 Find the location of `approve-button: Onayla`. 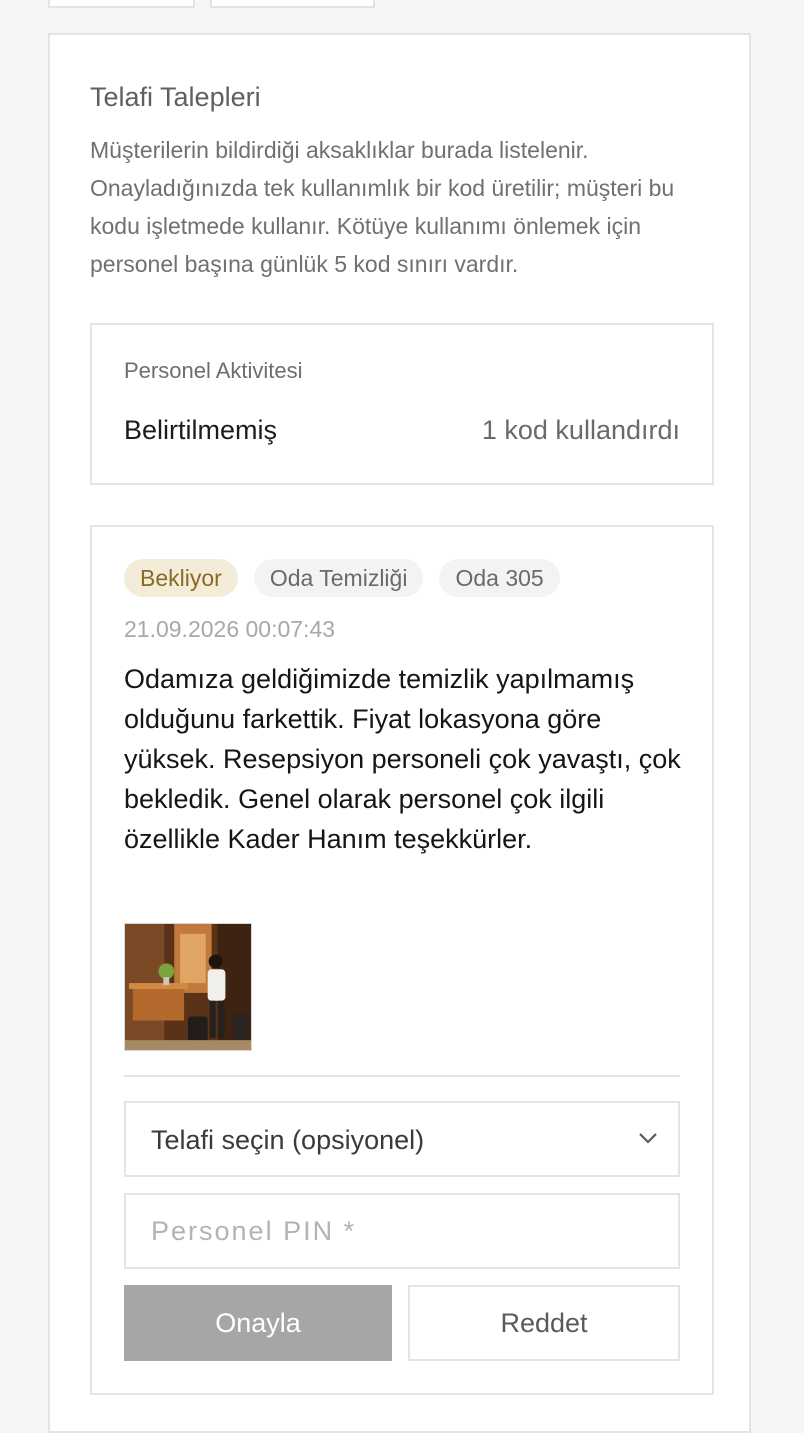

approve-button: Onayla is located at coordinates (258, 1323).